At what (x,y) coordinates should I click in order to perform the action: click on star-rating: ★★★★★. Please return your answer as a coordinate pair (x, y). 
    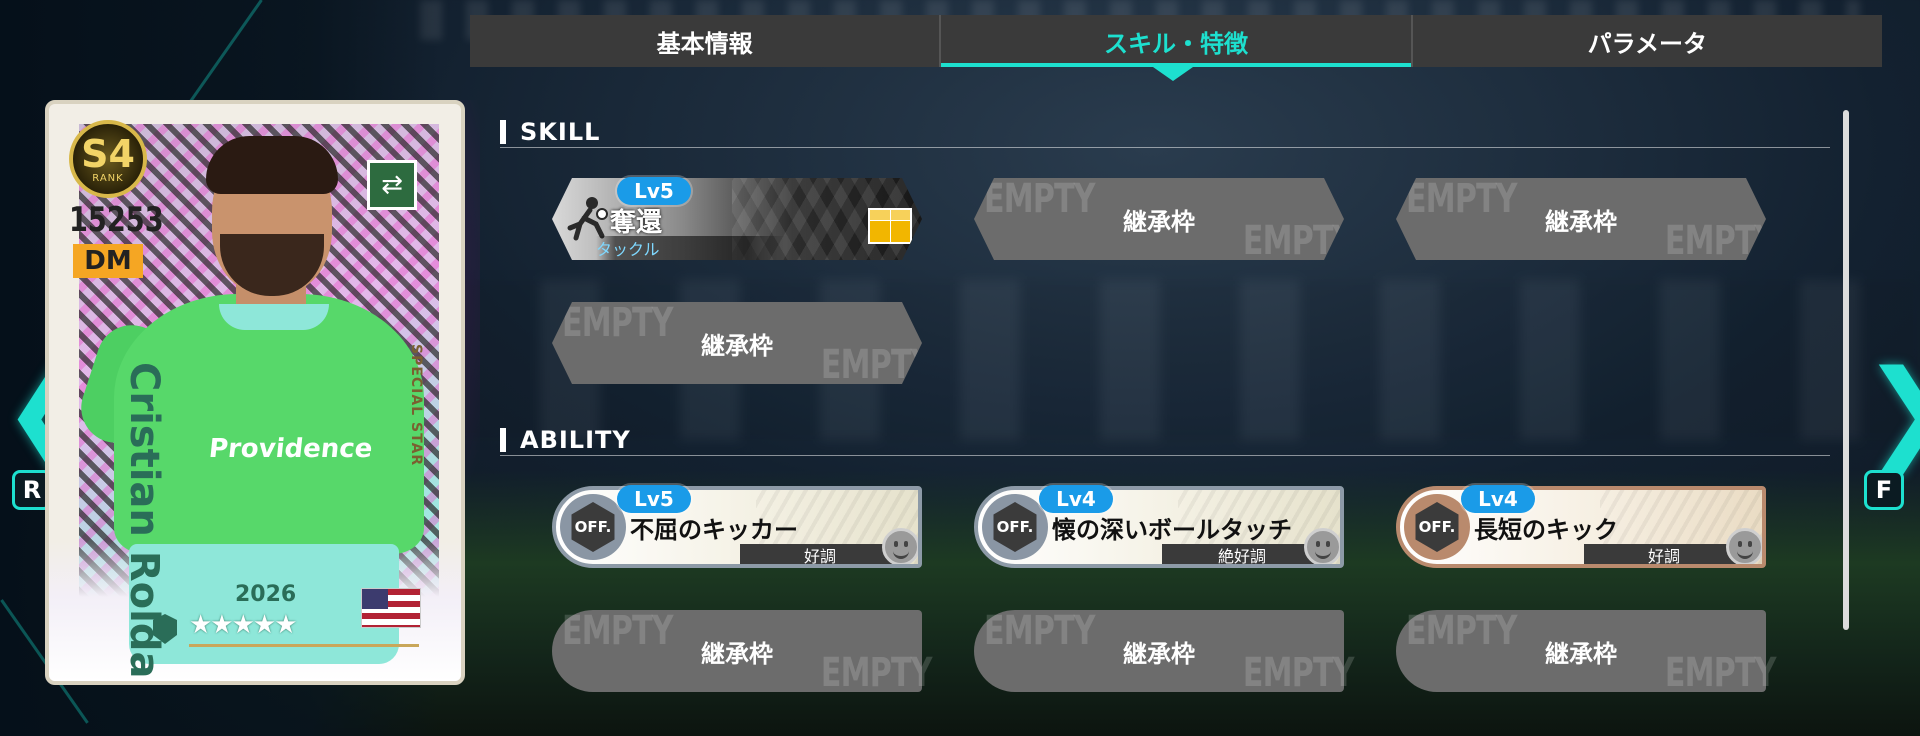
    Looking at the image, I should click on (243, 625).